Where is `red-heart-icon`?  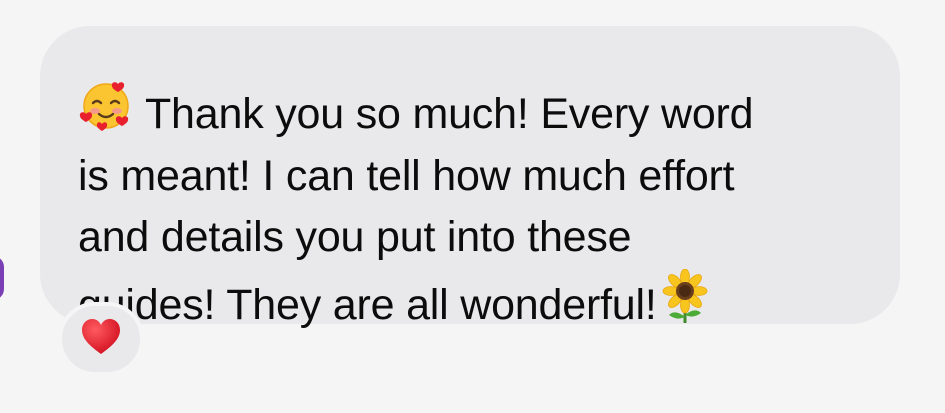
red-heart-icon is located at coordinates (101, 339).